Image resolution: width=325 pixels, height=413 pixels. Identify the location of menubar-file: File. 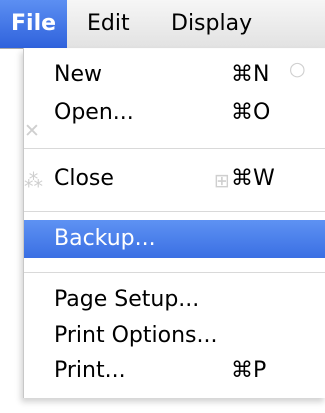
(34, 24).